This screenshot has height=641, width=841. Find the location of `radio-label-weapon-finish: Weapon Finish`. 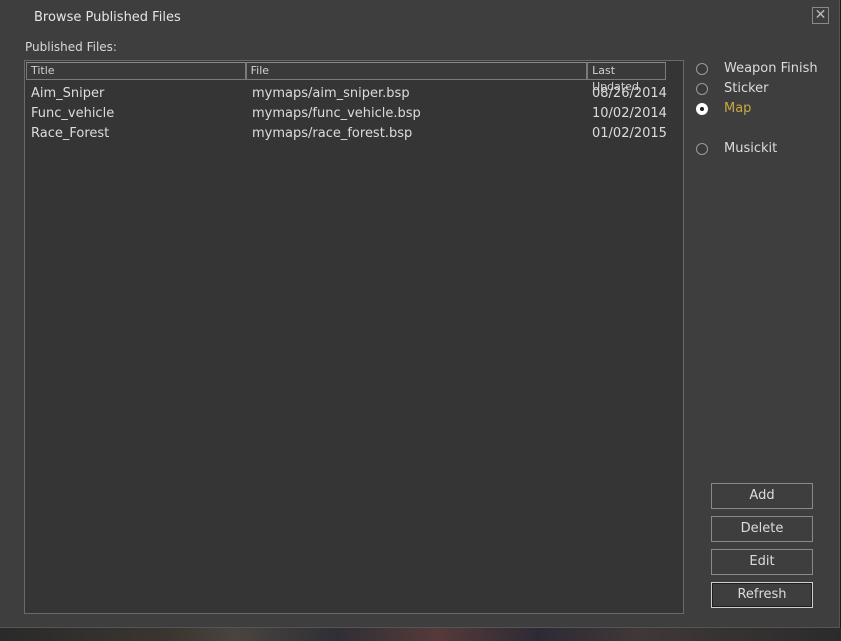

radio-label-weapon-finish: Weapon Finish is located at coordinates (771, 68).